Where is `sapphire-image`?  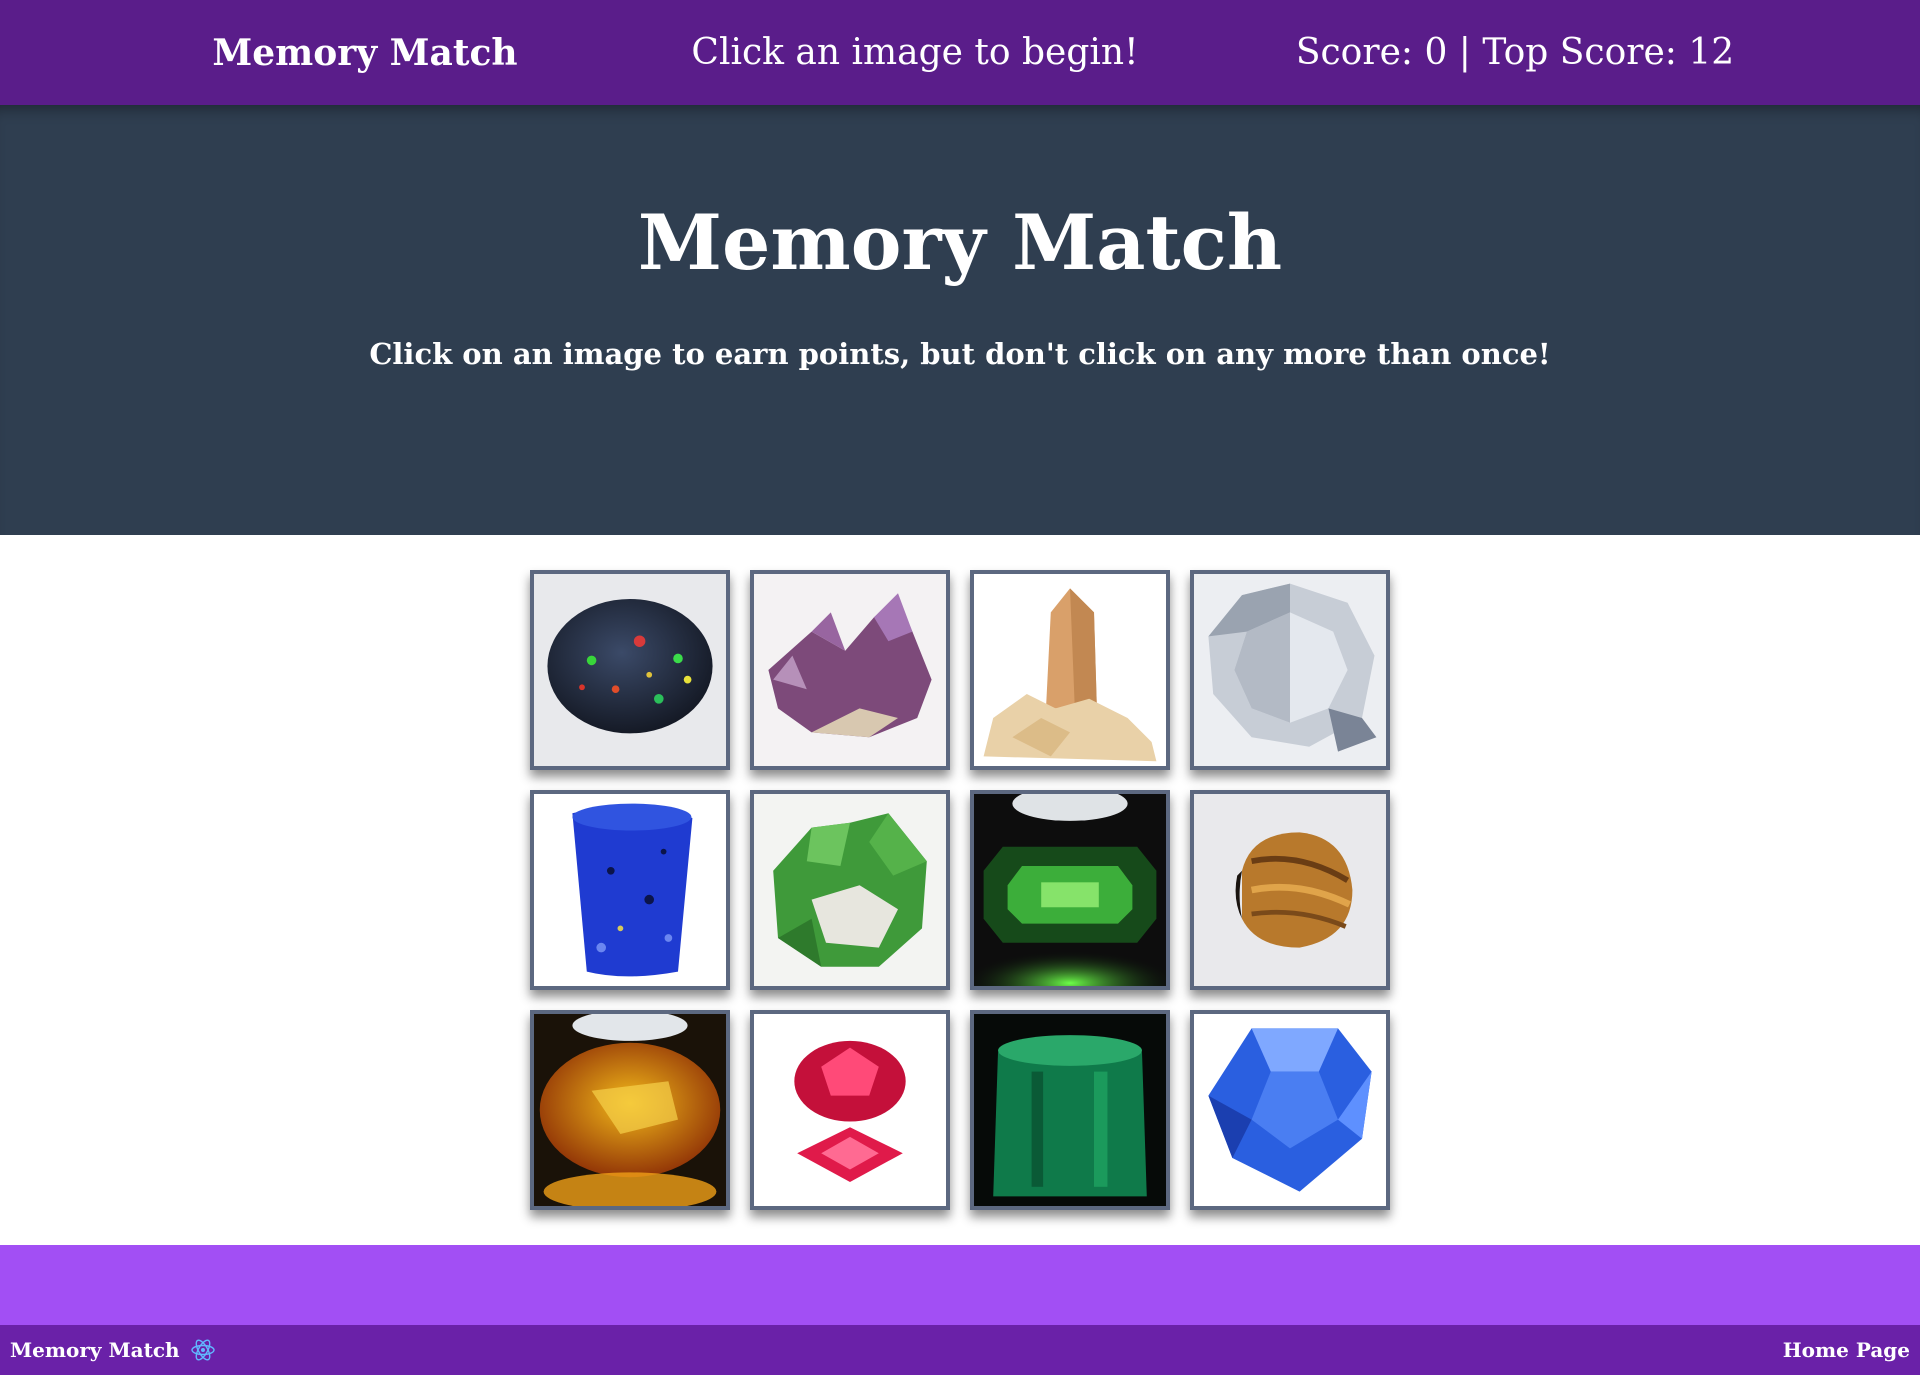
sapphire-image is located at coordinates (1290, 1110).